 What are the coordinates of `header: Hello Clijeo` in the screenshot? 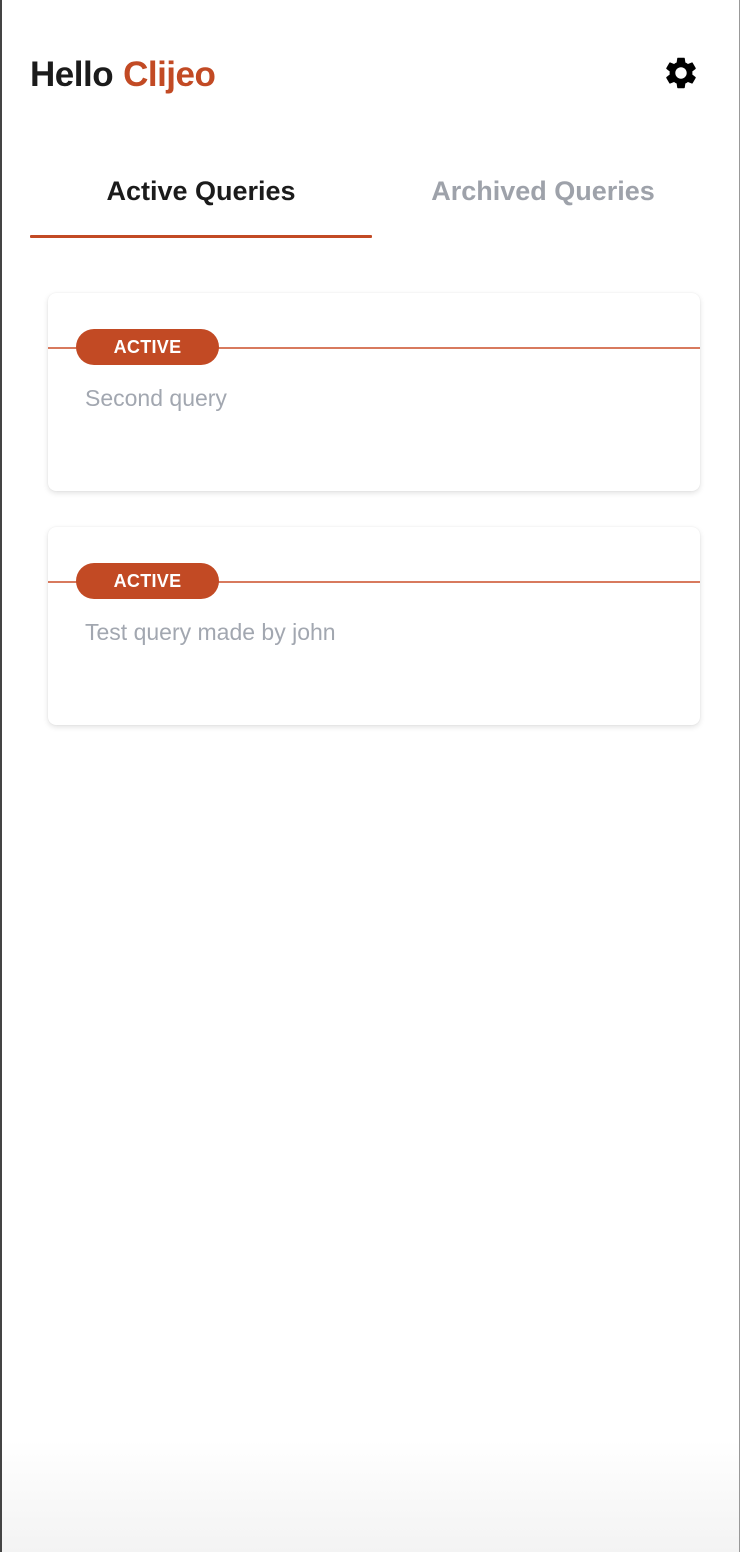 It's located at (123, 75).